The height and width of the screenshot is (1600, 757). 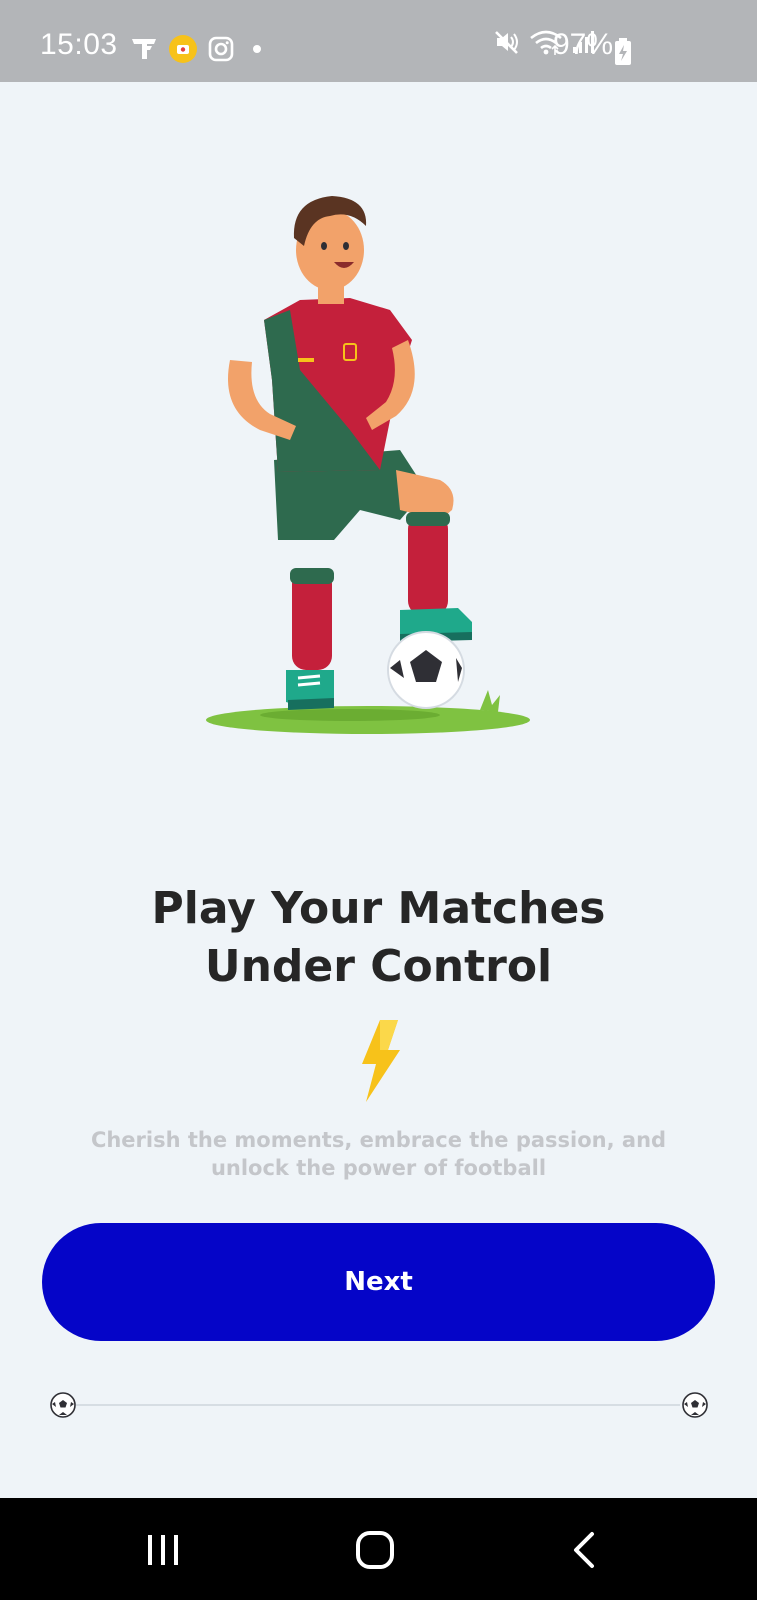 I want to click on dot-icon, so click(x=257, y=49).